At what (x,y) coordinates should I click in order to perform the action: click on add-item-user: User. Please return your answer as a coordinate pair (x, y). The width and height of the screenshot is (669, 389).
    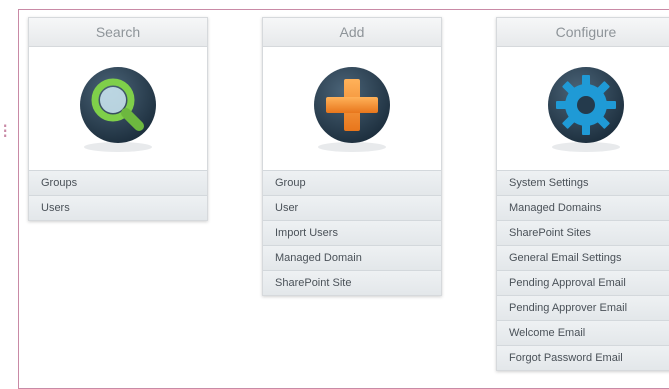
    Looking at the image, I should click on (352, 207).